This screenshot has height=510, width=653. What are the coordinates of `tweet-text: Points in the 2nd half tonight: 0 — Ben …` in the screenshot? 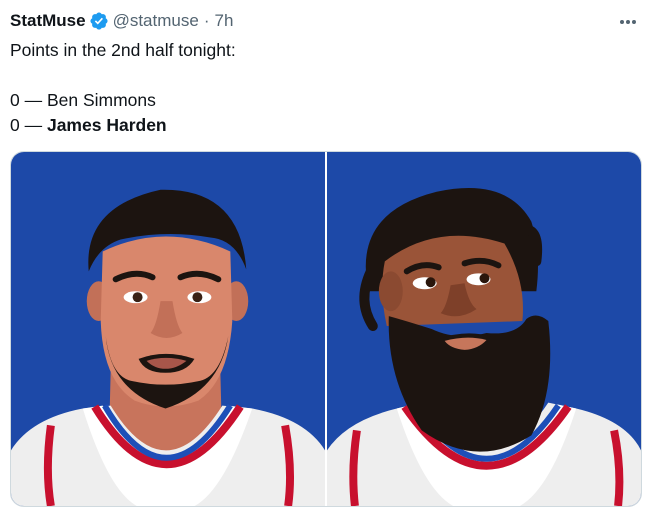 It's located at (123, 88).